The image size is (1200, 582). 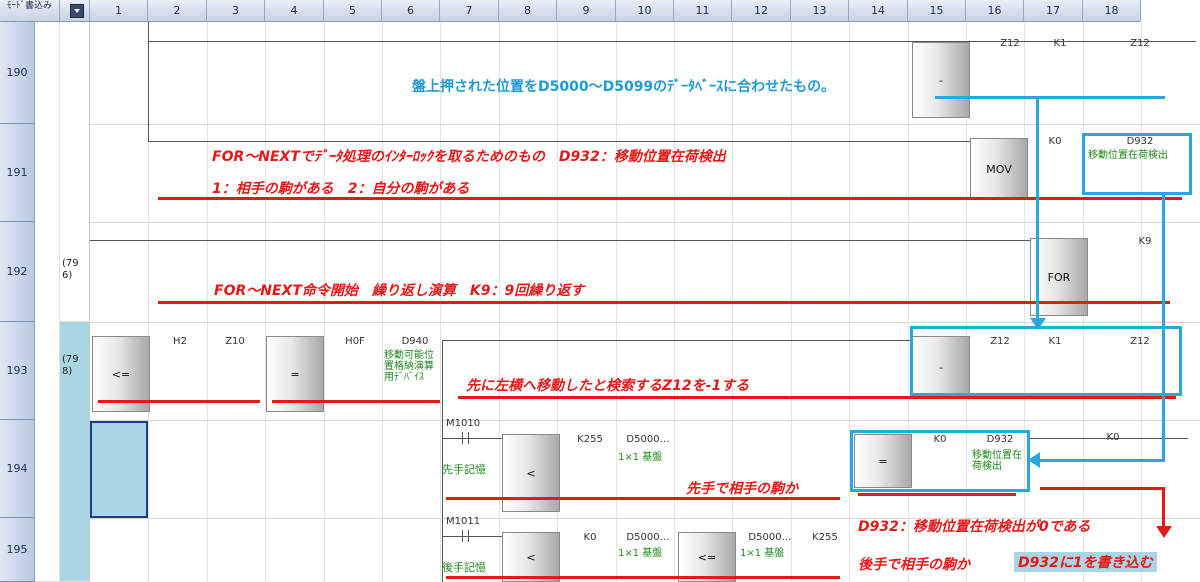 I want to click on contact-comment: 後手記憶, so click(x=464, y=567).